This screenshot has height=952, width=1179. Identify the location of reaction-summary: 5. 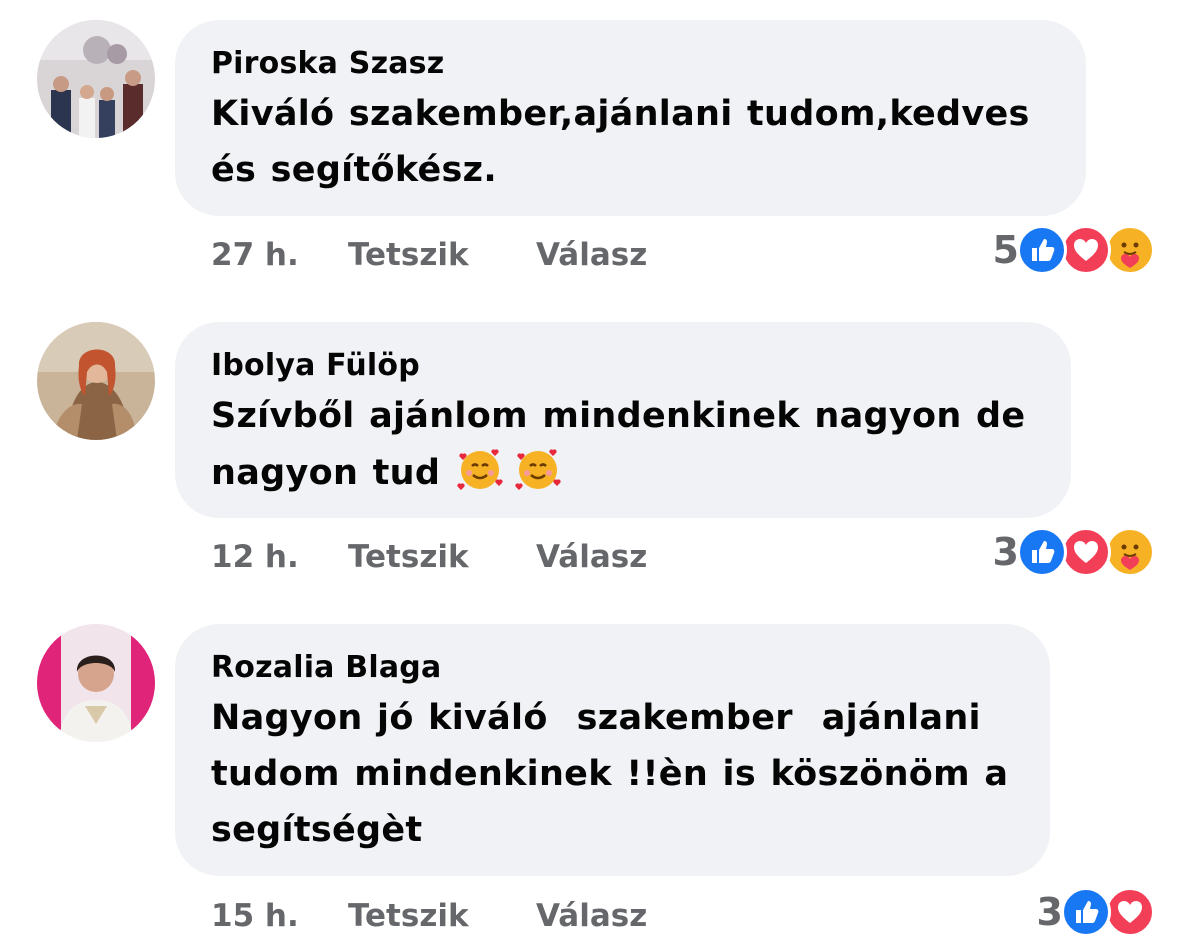
(1074, 250).